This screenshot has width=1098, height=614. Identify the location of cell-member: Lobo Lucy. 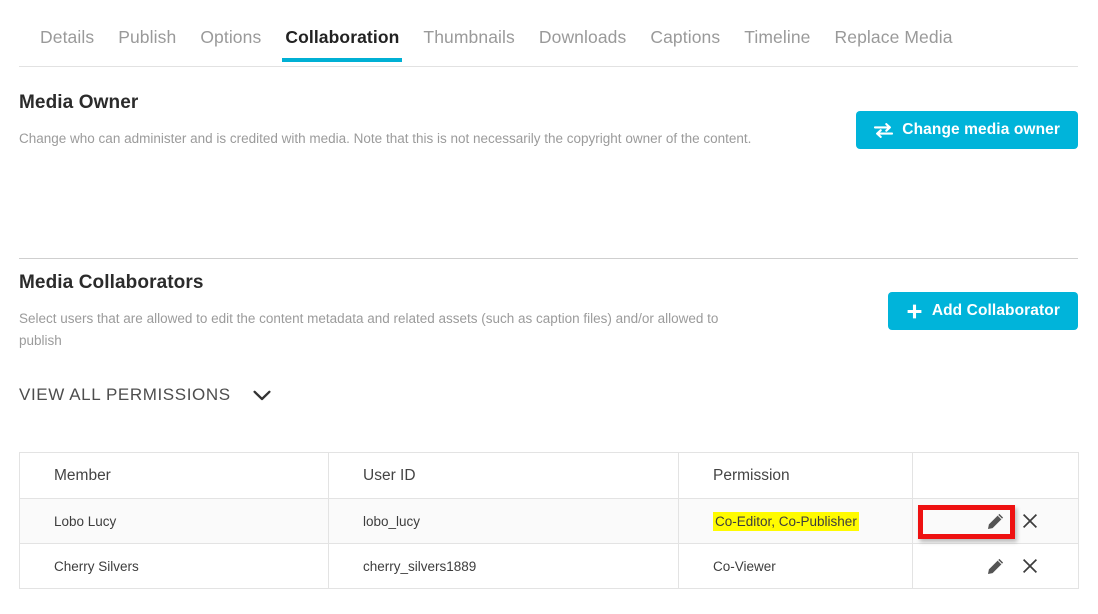
(174, 521).